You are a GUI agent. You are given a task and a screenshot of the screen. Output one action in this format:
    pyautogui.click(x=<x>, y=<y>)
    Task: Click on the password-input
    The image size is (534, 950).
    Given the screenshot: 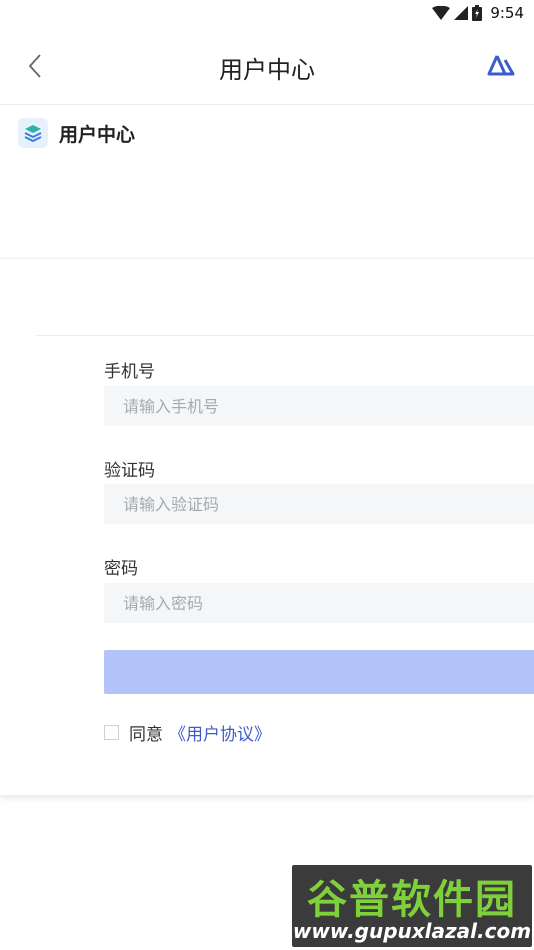 What is the action you would take?
    pyautogui.click(x=319, y=603)
    